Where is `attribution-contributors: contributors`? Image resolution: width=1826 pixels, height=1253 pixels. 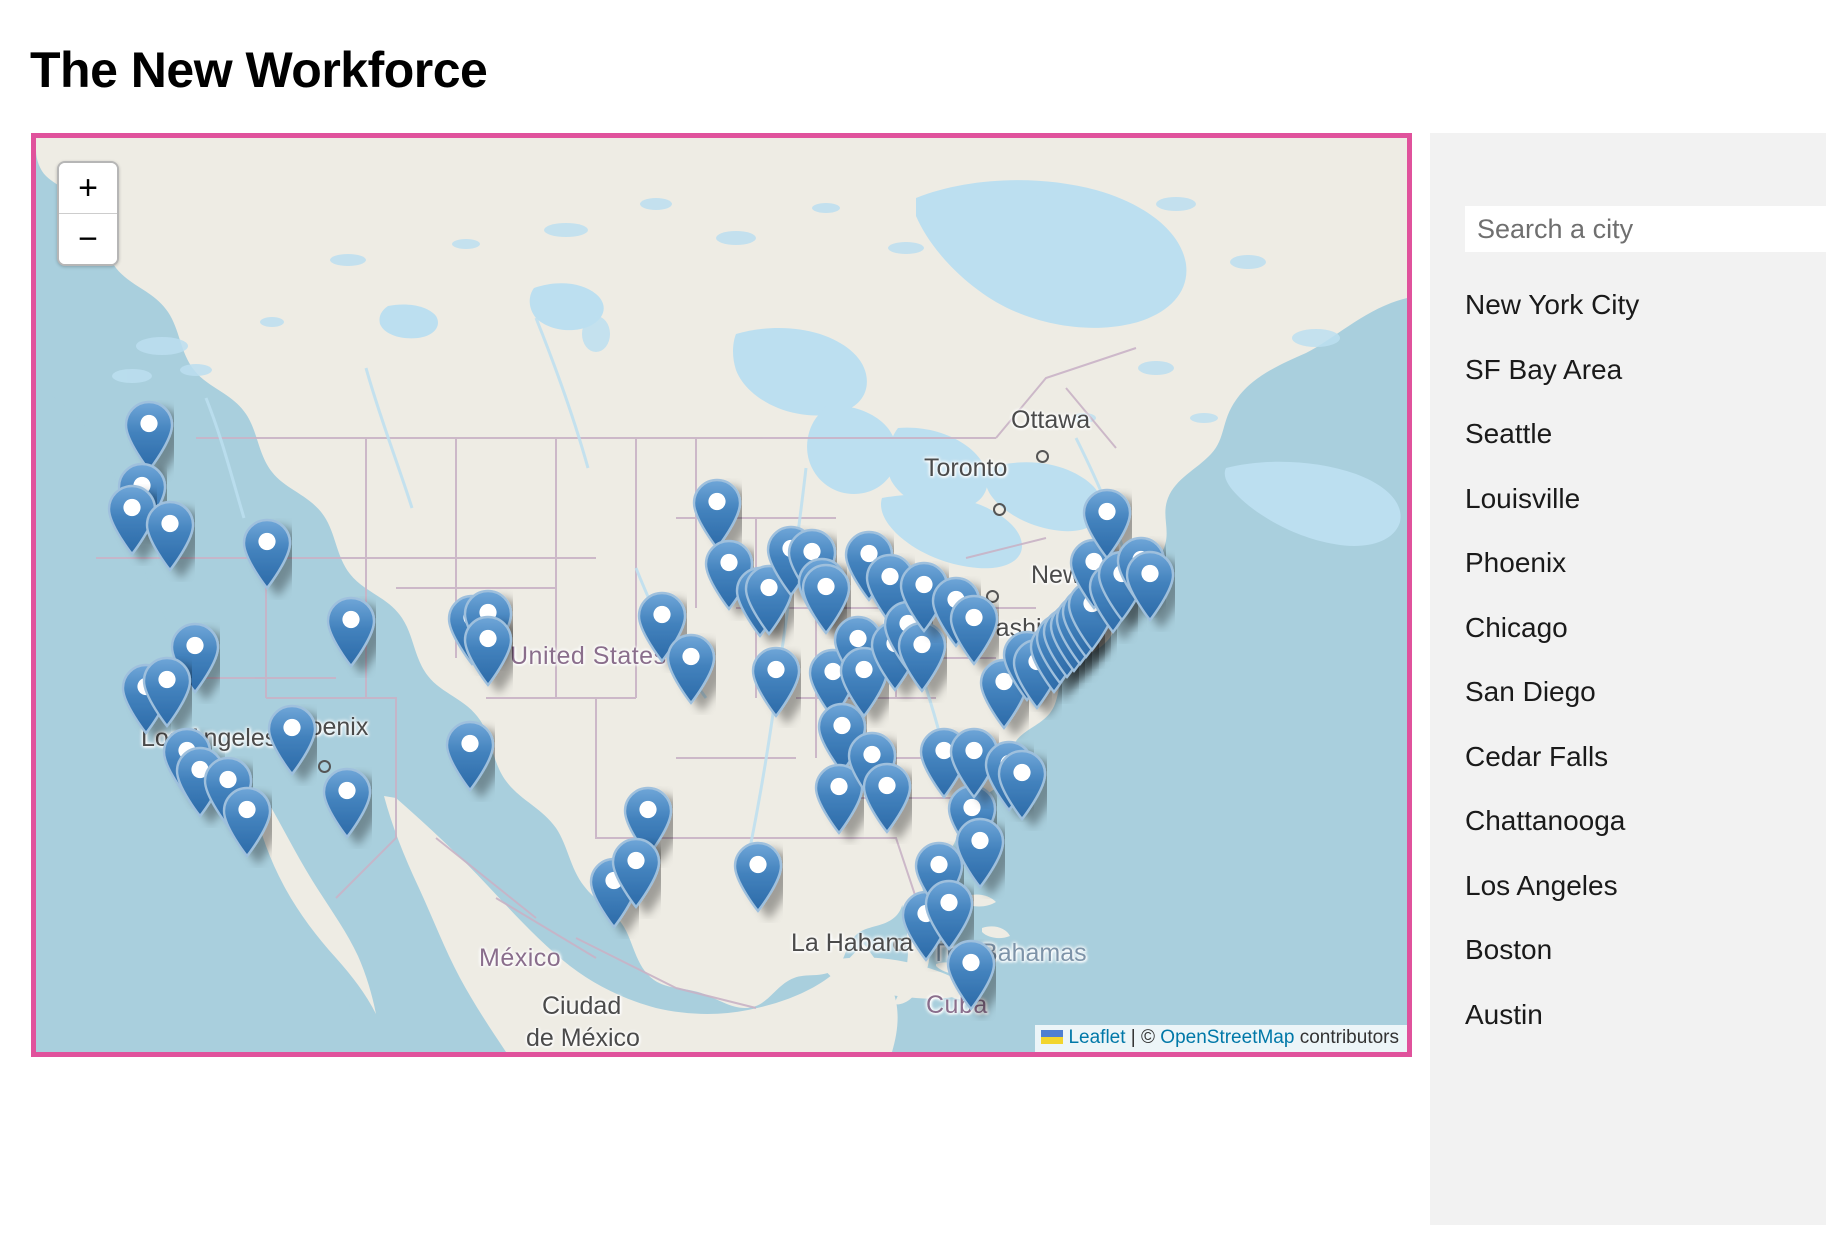 attribution-contributors: contributors is located at coordinates (1349, 1037).